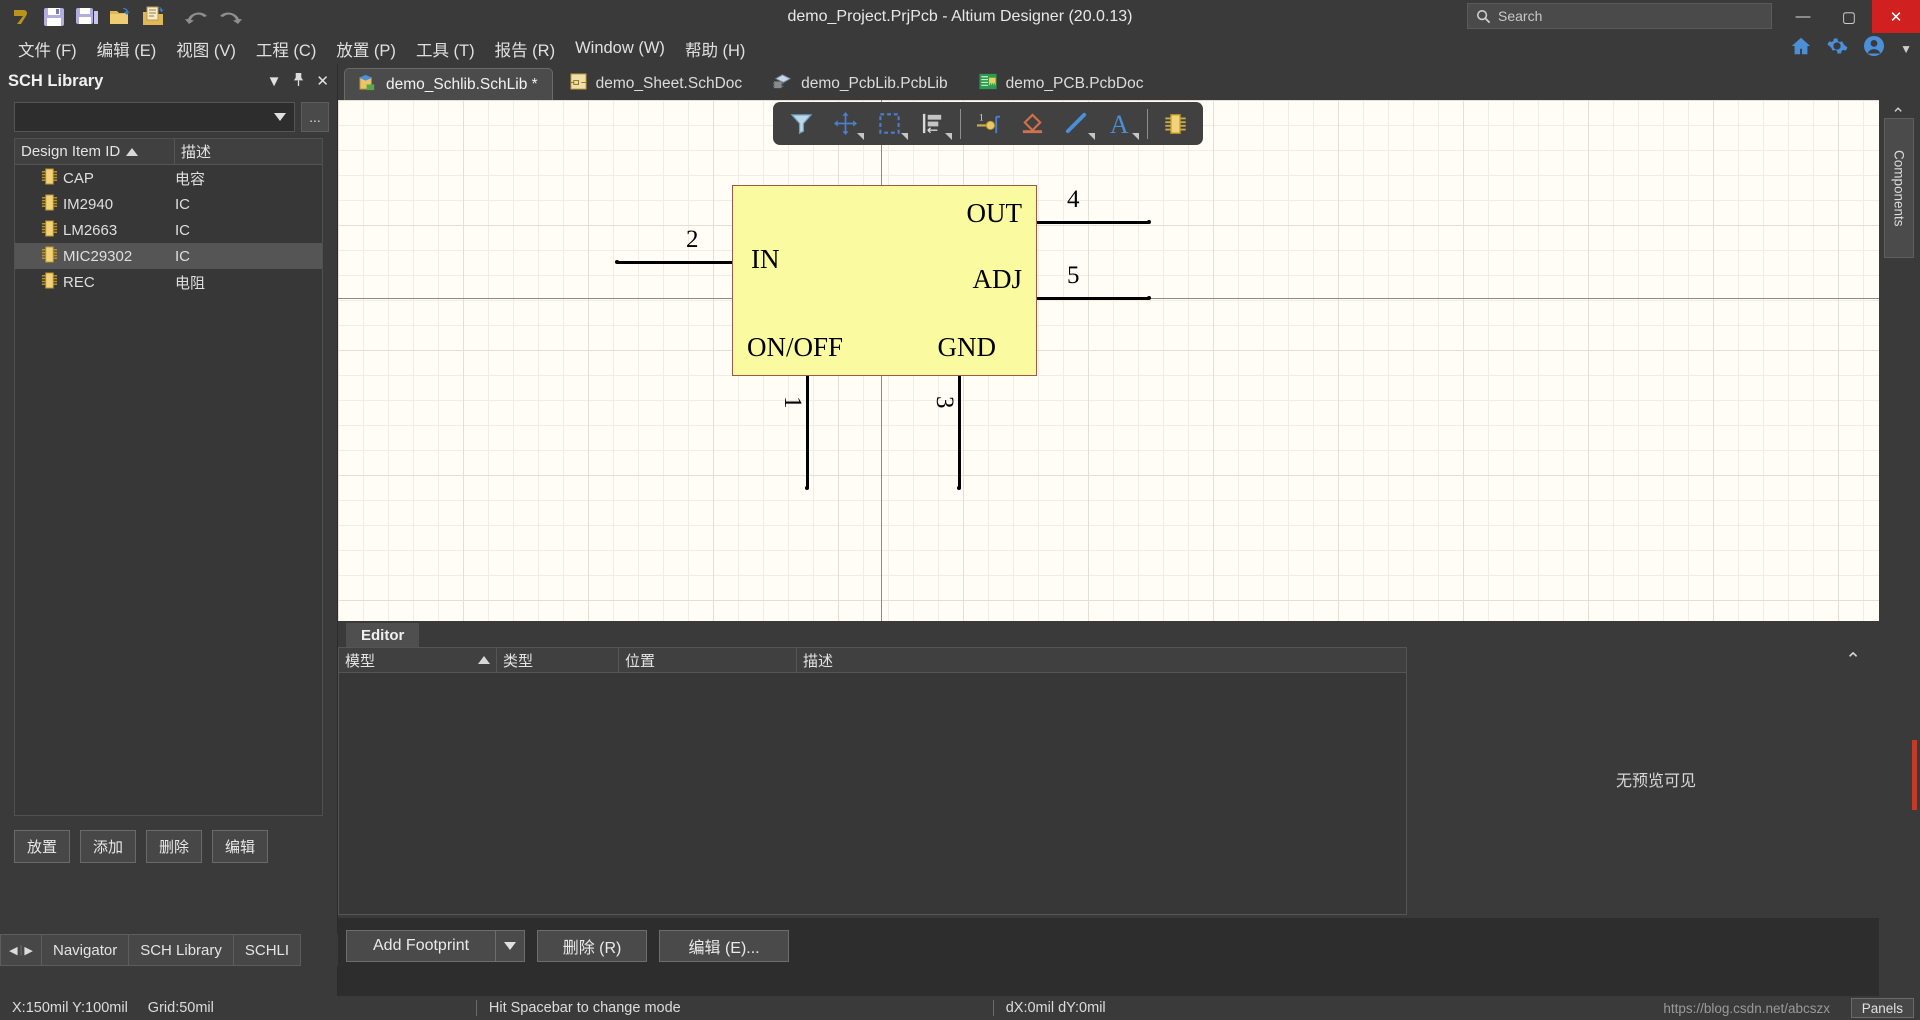  I want to click on add-footprint-button: Add Footprint, so click(436, 946).